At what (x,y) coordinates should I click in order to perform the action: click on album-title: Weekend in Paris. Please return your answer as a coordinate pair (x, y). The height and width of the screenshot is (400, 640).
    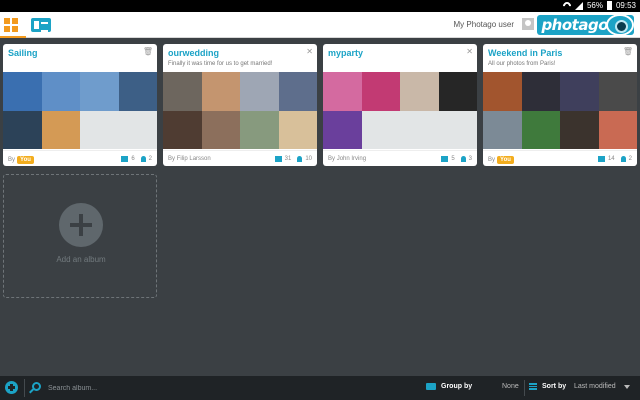
    Looking at the image, I should click on (525, 53).